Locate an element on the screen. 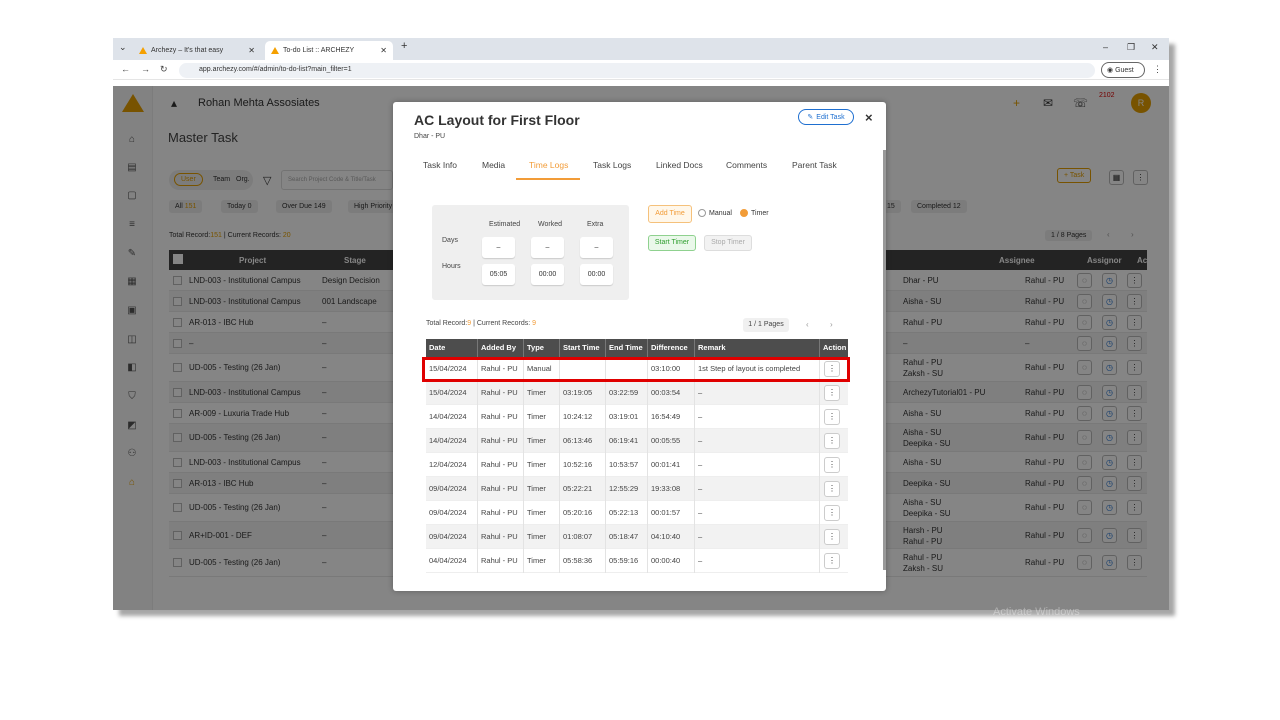 This screenshot has width=1280, height=720. browser-tab-title: To-do List :: ARCHEZY is located at coordinates (319, 50).